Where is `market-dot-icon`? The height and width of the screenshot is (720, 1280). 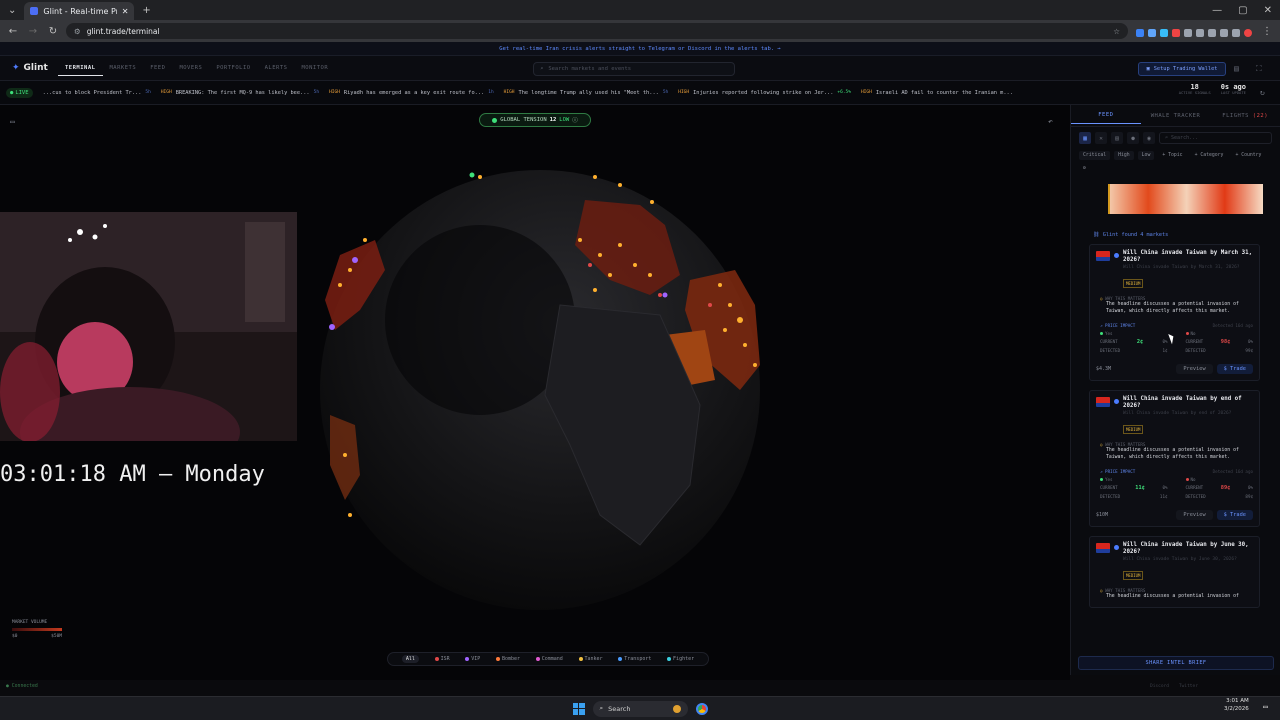
market-dot-icon is located at coordinates (1116, 255).